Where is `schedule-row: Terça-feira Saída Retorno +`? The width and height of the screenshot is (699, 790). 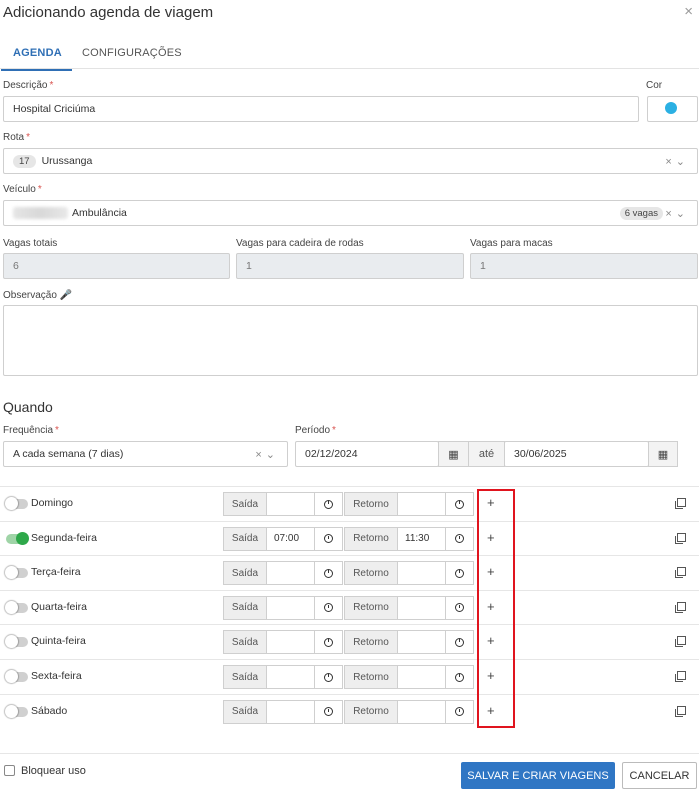 schedule-row: Terça-feira Saída Retorno + is located at coordinates (349, 572).